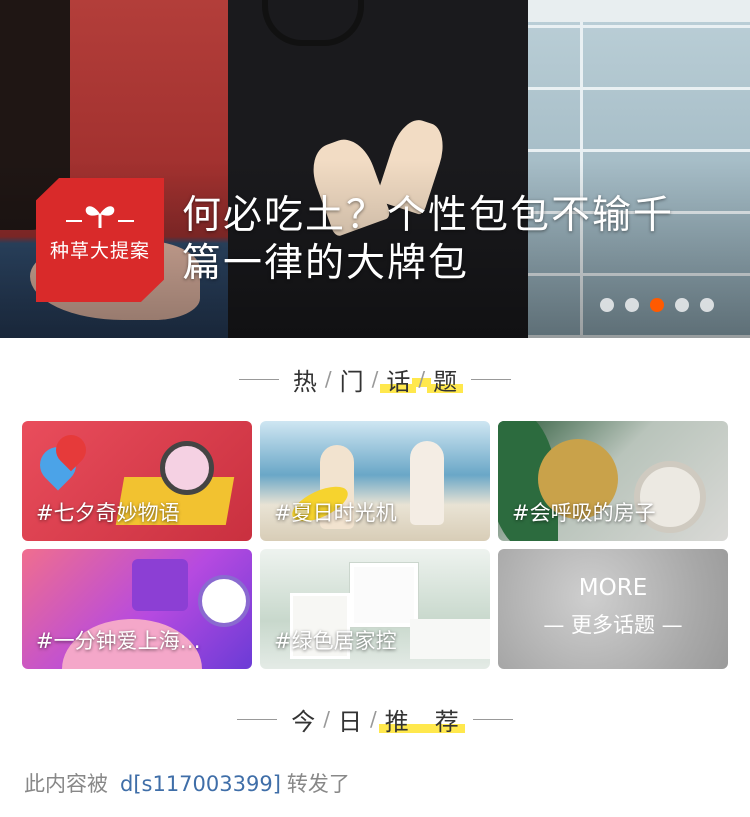  What do you see at coordinates (584, 513) in the screenshot?
I see `topic-label: #会呼吸的房子` at bounding box center [584, 513].